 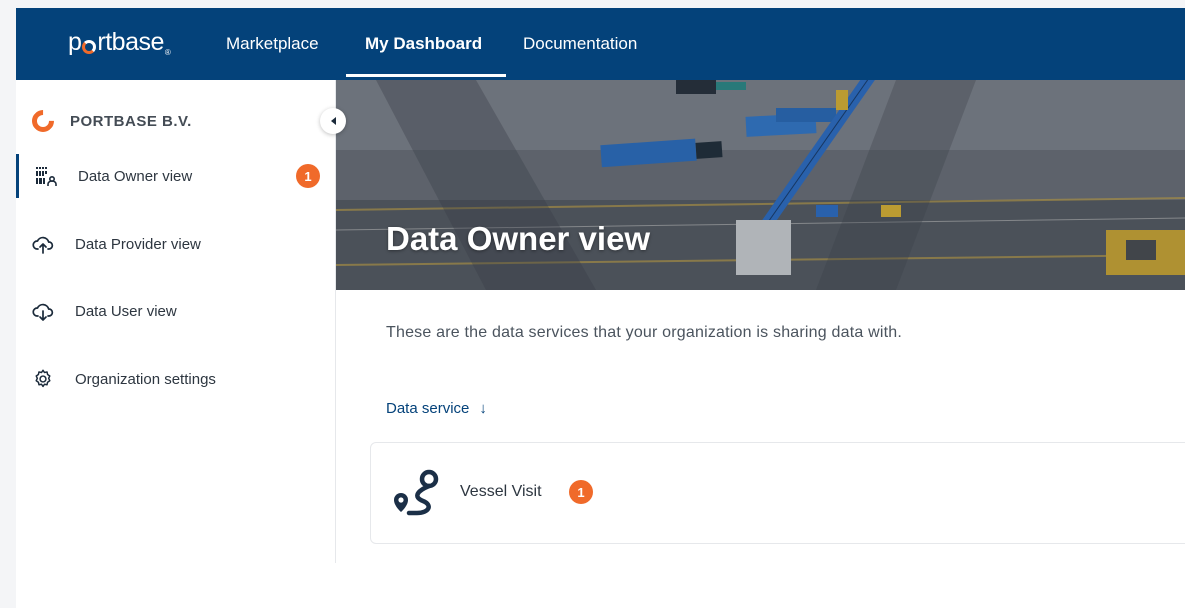 I want to click on gear-icon, so click(x=43, y=378).